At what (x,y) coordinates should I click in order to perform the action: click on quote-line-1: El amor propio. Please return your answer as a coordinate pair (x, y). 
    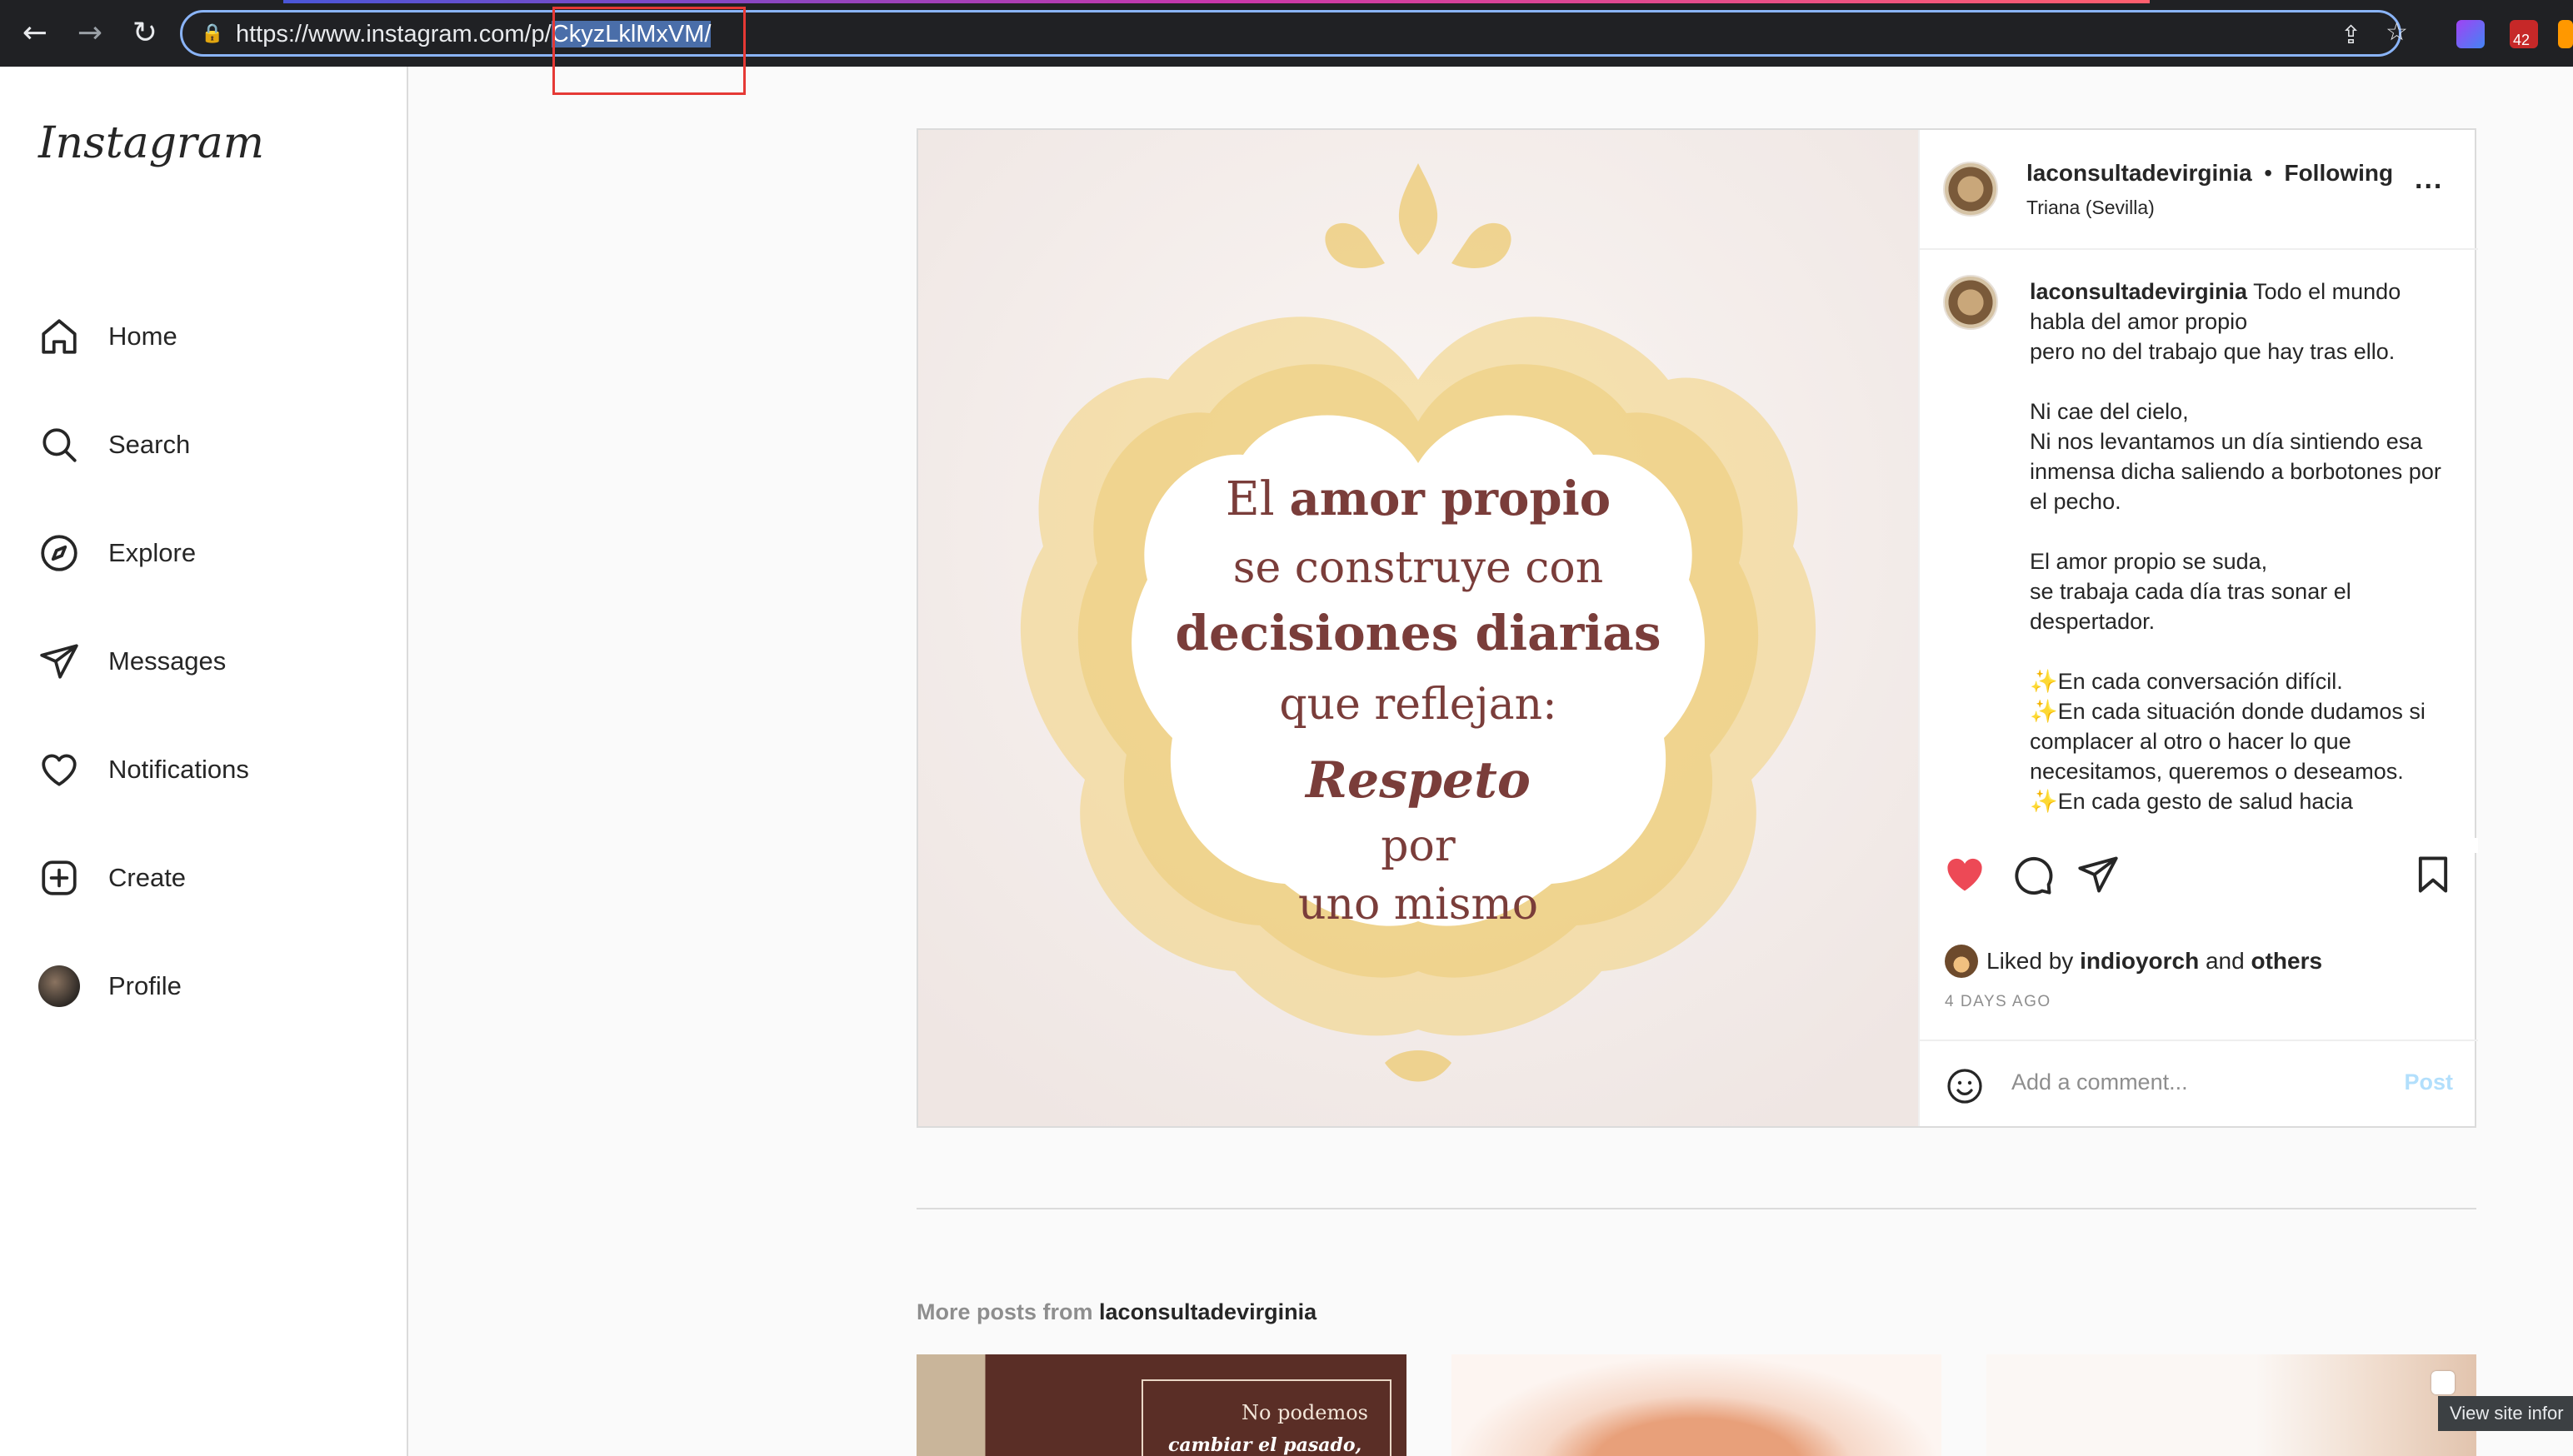
    Looking at the image, I should click on (1418, 498).